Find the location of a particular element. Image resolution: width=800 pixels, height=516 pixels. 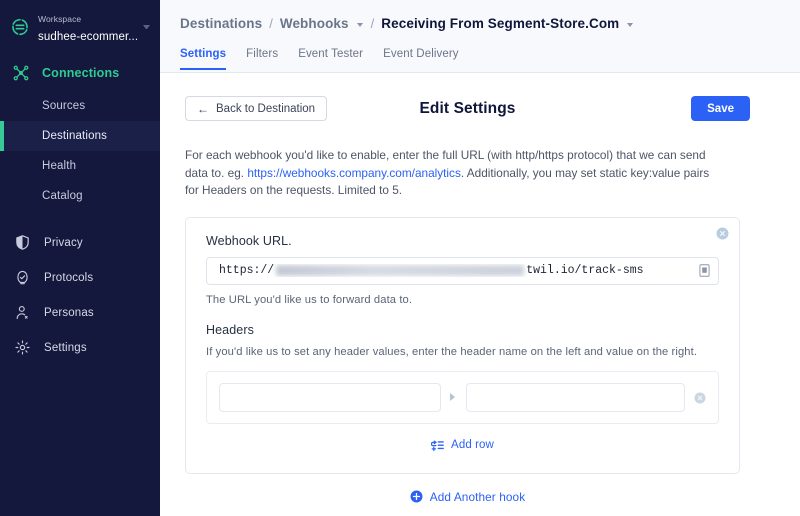

breadcrumb-item-webhooks: Webhooks is located at coordinates (314, 23).